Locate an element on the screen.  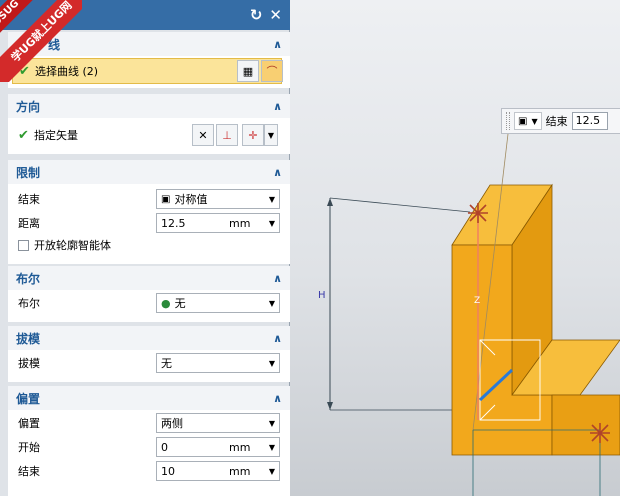
offset-end-input: 10 mm ▼ is located at coordinates (218, 471).